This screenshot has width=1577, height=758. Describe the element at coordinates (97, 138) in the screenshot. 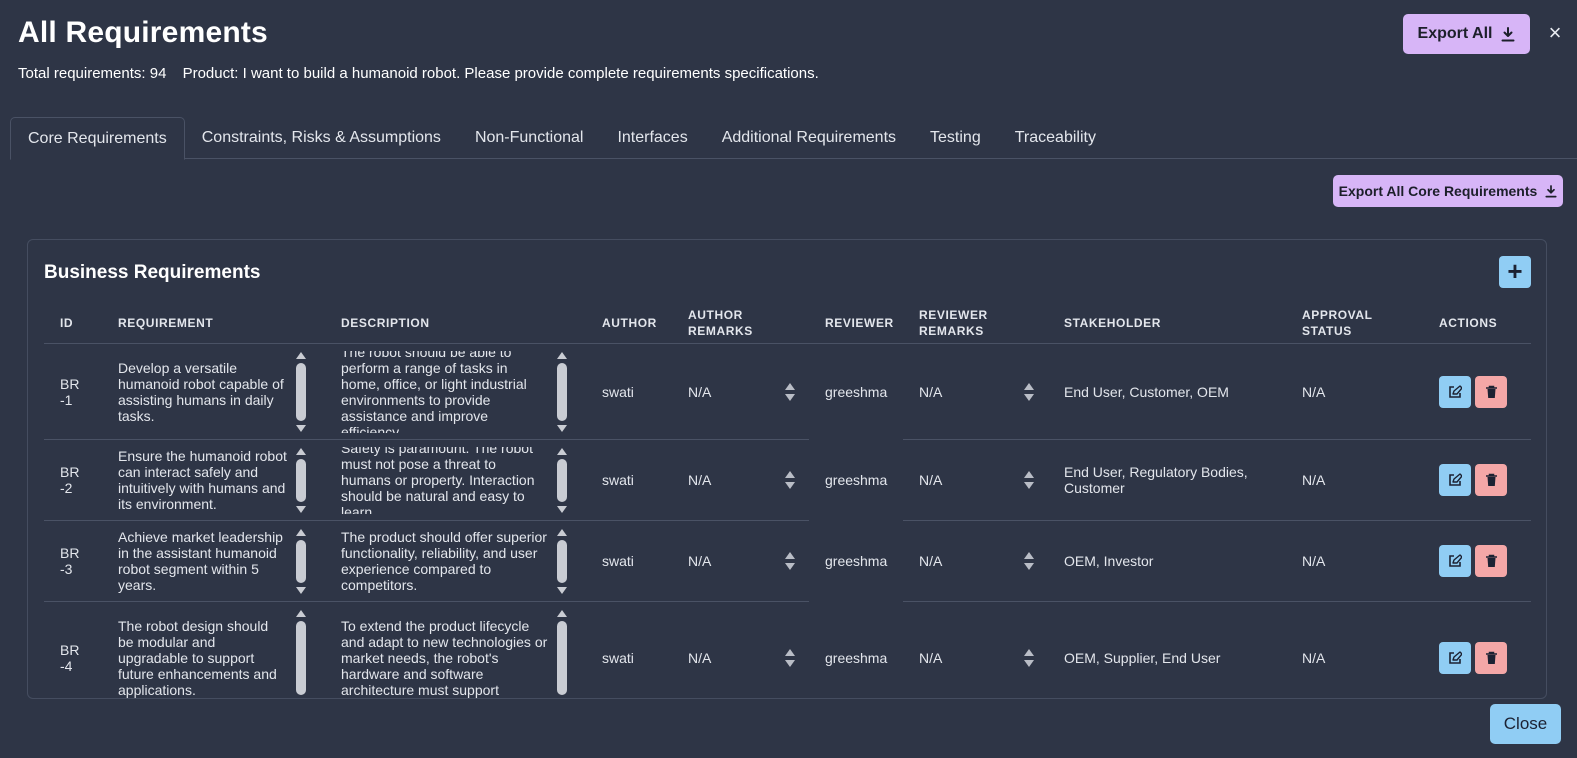

I see `tab-core-requirements: Core Requirements` at that location.